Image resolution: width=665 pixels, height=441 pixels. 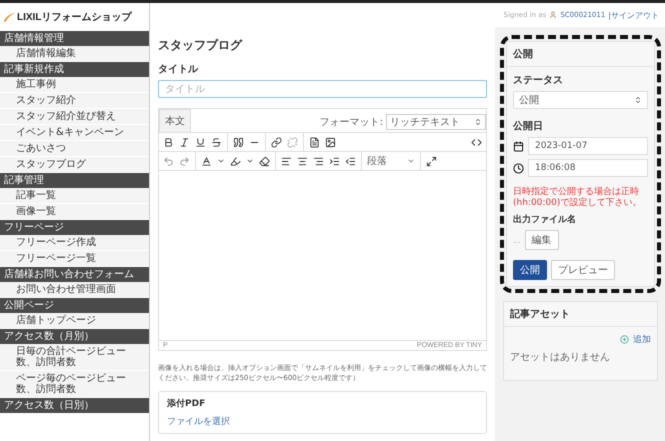 I want to click on align-right-icon, so click(x=318, y=161).